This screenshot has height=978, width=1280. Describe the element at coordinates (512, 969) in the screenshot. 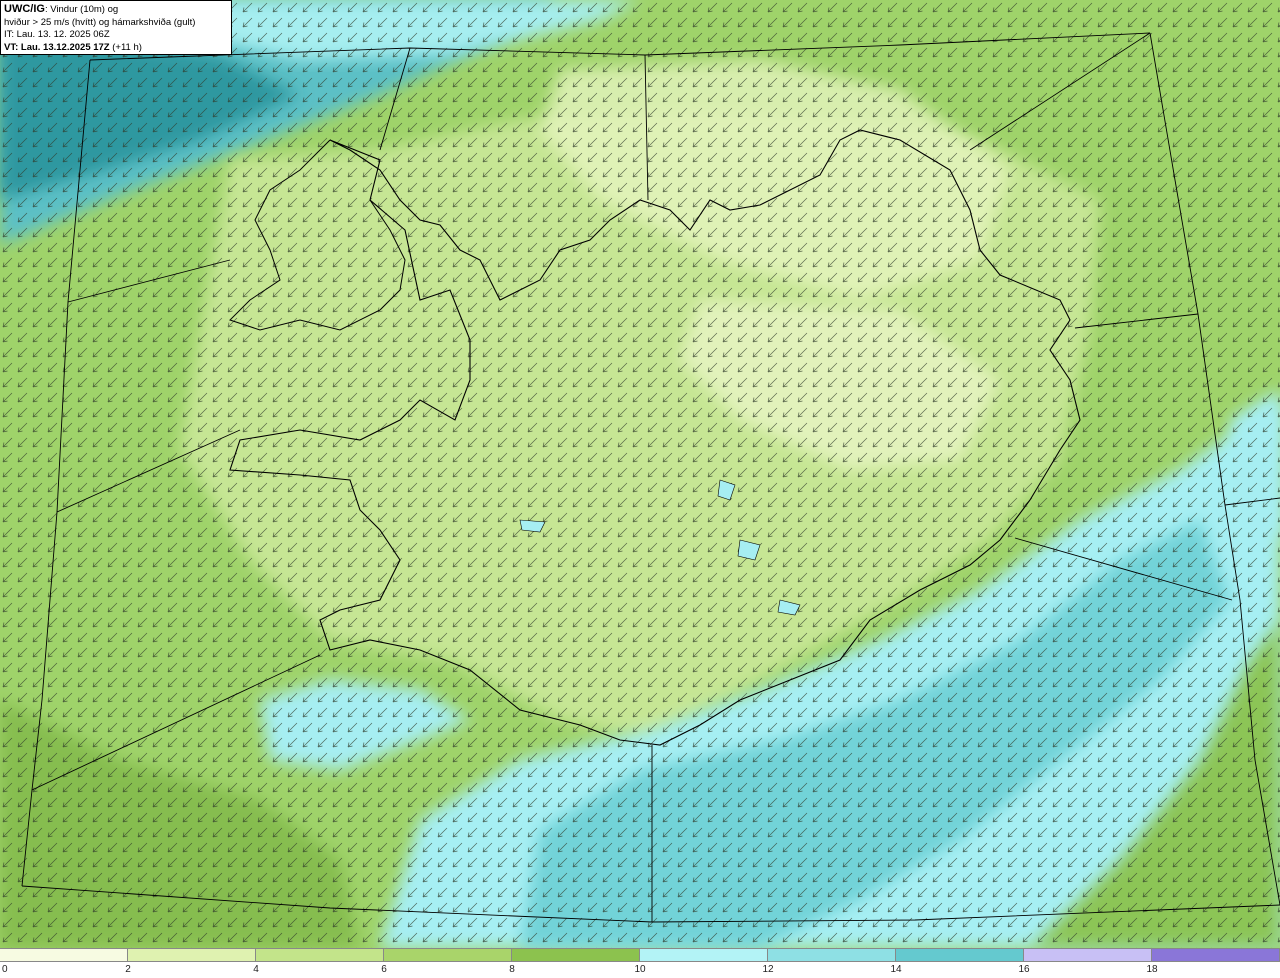

I see `colorbar-tick-label: 8` at that location.